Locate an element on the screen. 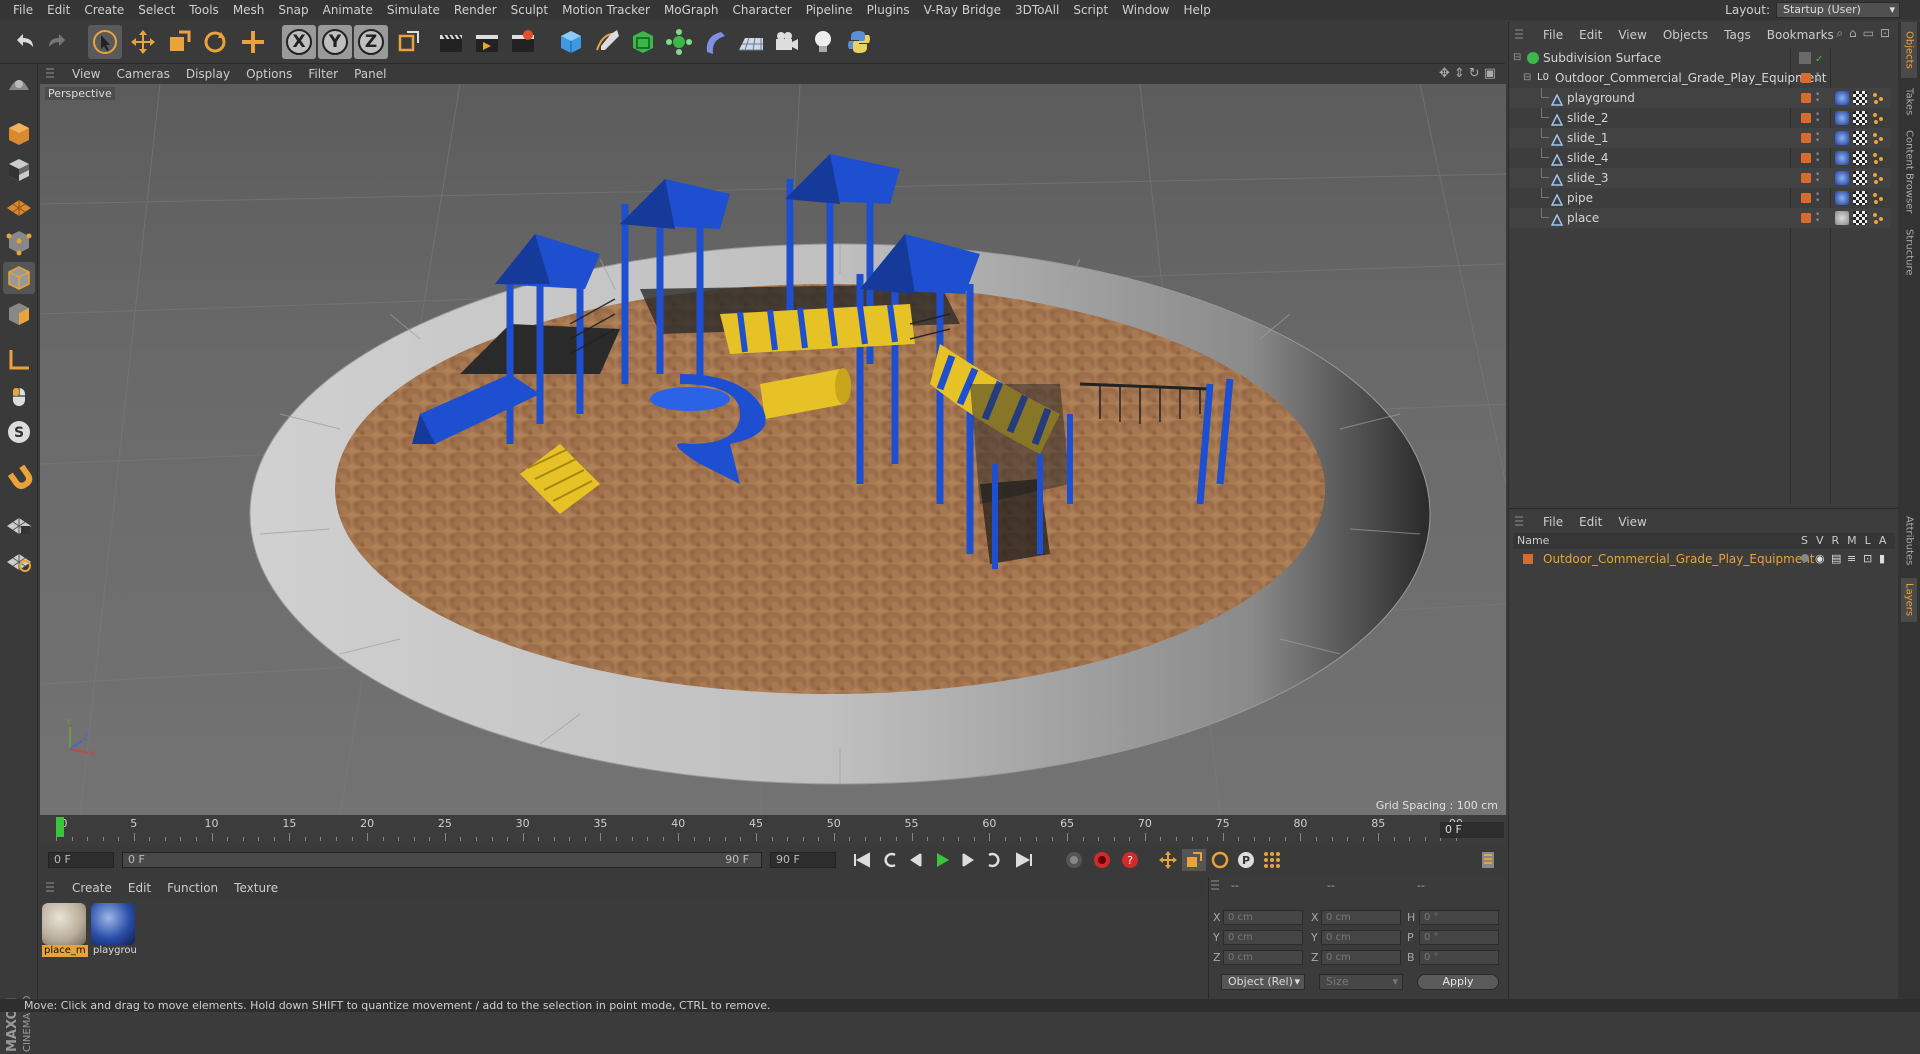  key-parameter-icon: P is located at coordinates (1246, 860).